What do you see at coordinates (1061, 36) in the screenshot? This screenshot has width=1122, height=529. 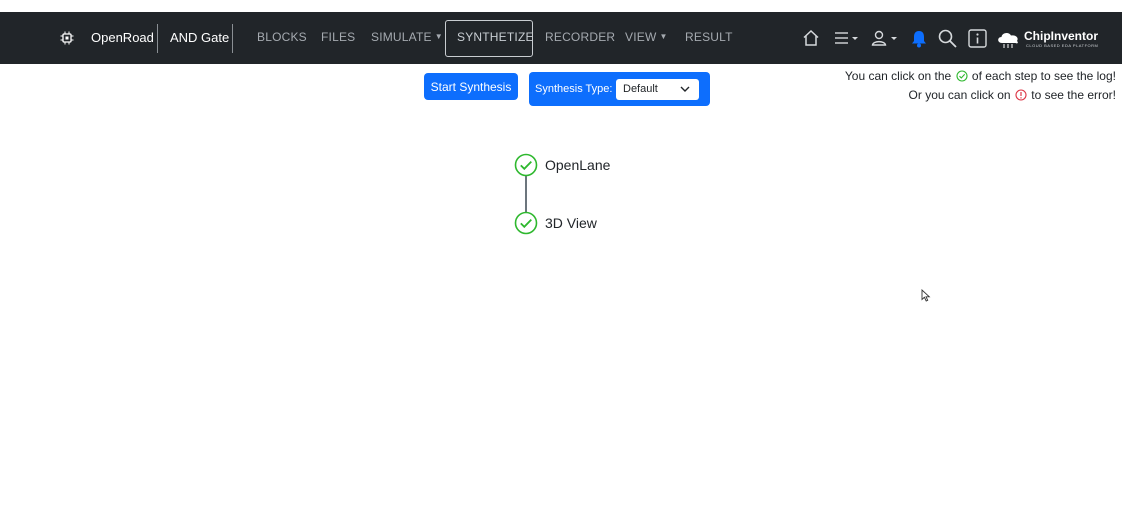 I see `logo-name: ChipInventor` at bounding box center [1061, 36].